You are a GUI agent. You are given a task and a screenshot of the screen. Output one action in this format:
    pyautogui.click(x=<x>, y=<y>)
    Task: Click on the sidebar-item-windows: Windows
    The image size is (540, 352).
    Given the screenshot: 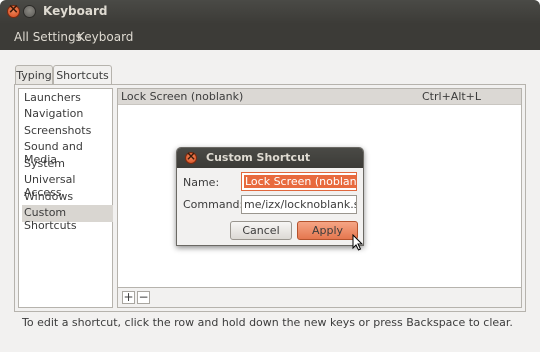 What is the action you would take?
    pyautogui.click(x=67, y=197)
    